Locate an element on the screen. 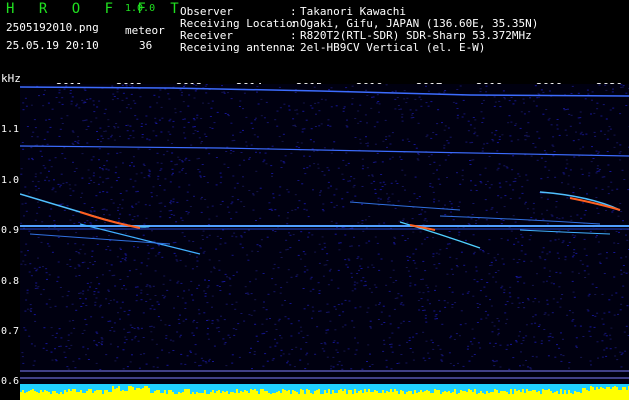 The image size is (629, 400). y-tick-label: 1.1 is located at coordinates (10, 129).